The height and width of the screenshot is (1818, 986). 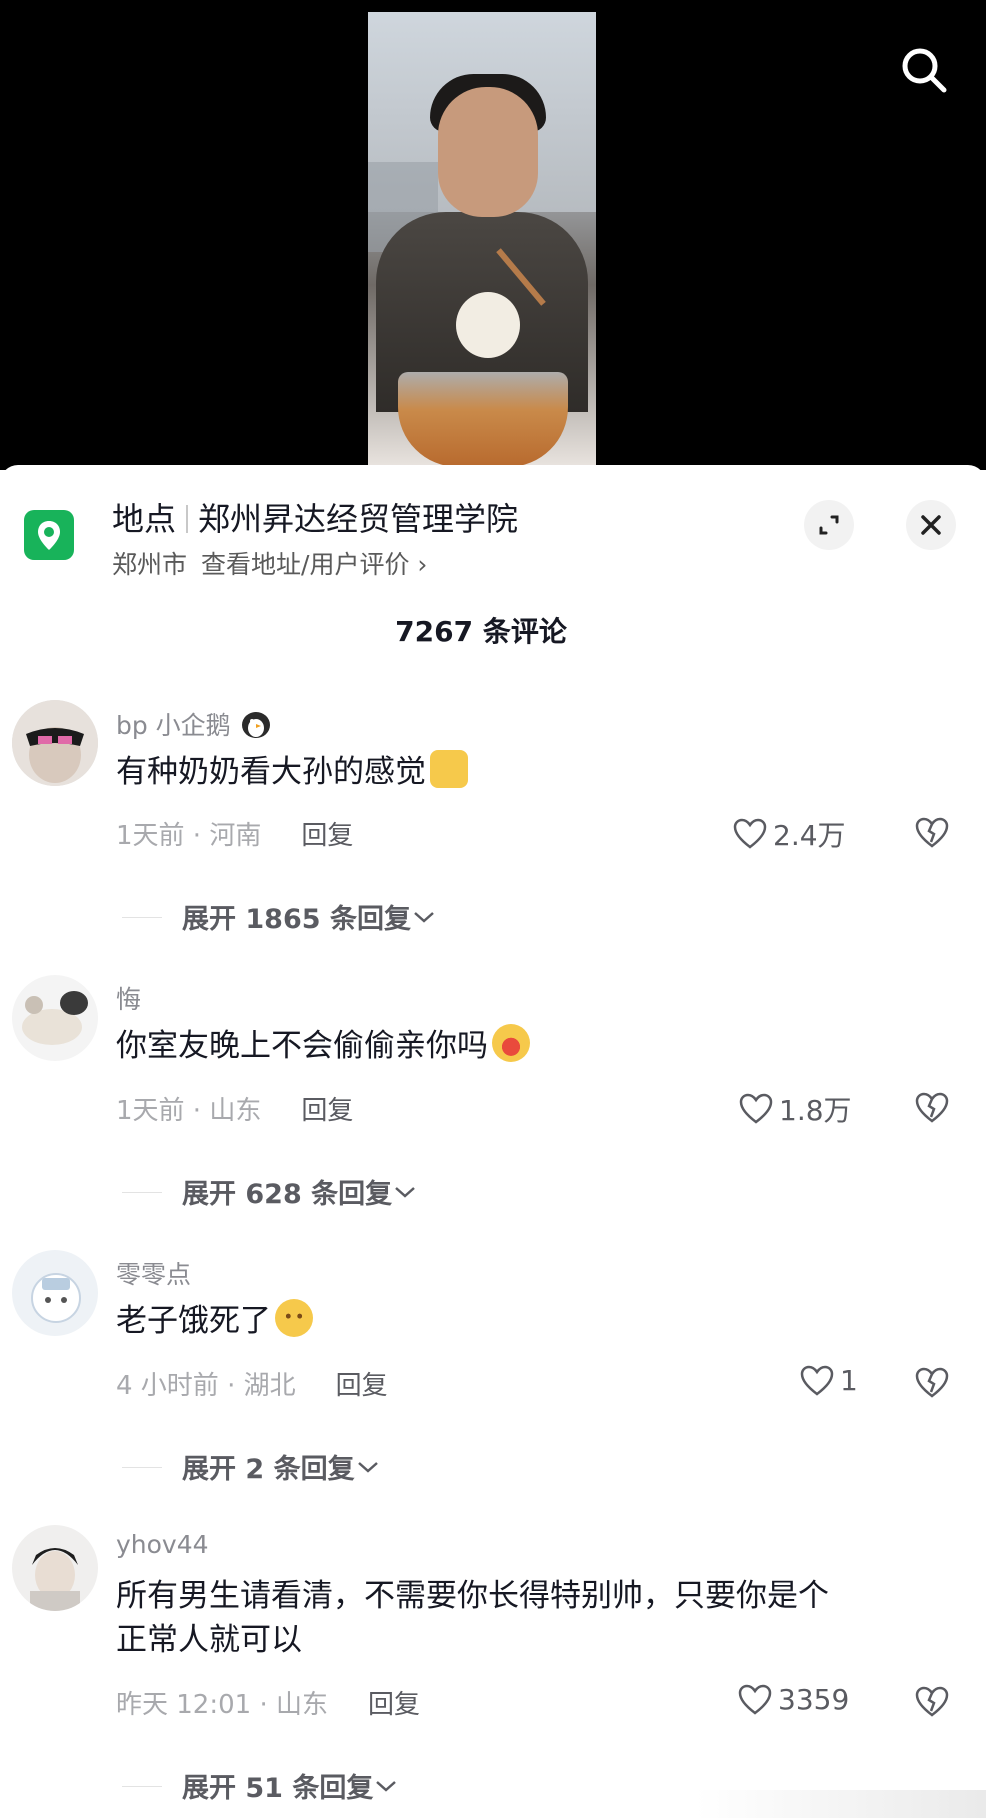 I want to click on comment-text: 所有男生请看清，不需要你长得特别帅，只要你是个 正常人就可以, so click(x=472, y=1618).